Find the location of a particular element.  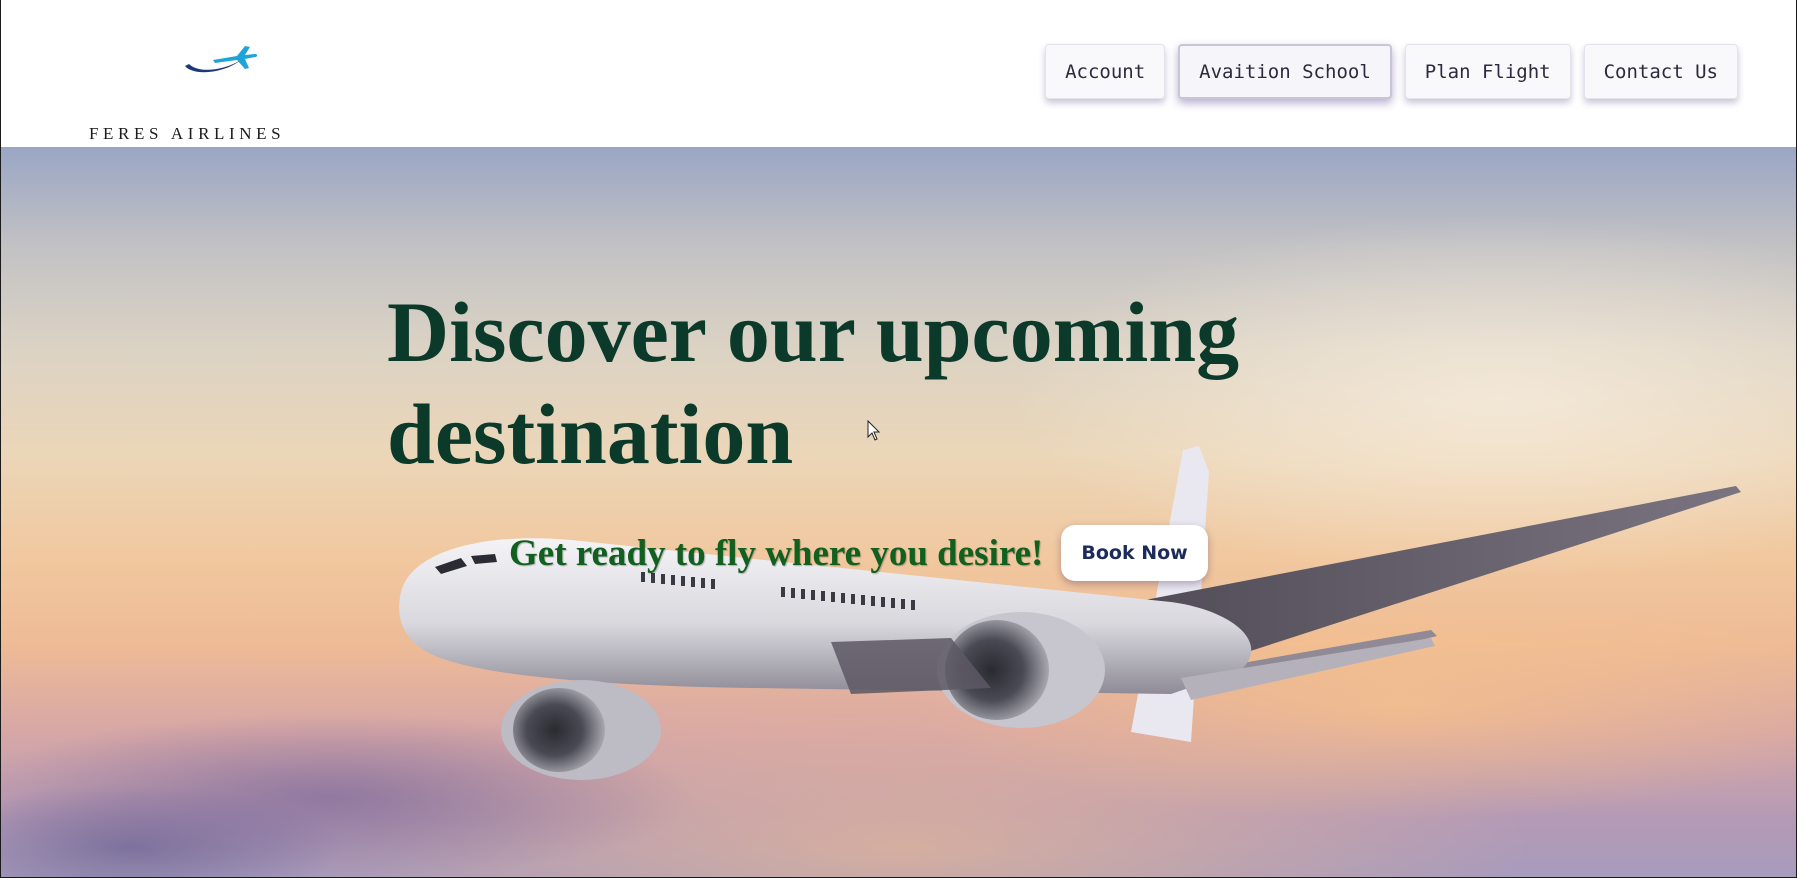

hero-title: Discover our upcoming destination is located at coordinates (813, 383).